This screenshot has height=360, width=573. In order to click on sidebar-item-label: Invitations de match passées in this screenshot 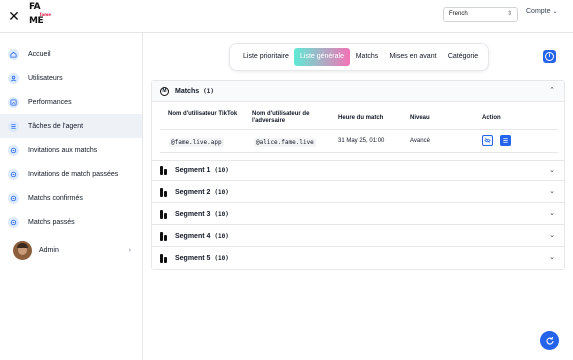, I will do `click(73, 174)`.